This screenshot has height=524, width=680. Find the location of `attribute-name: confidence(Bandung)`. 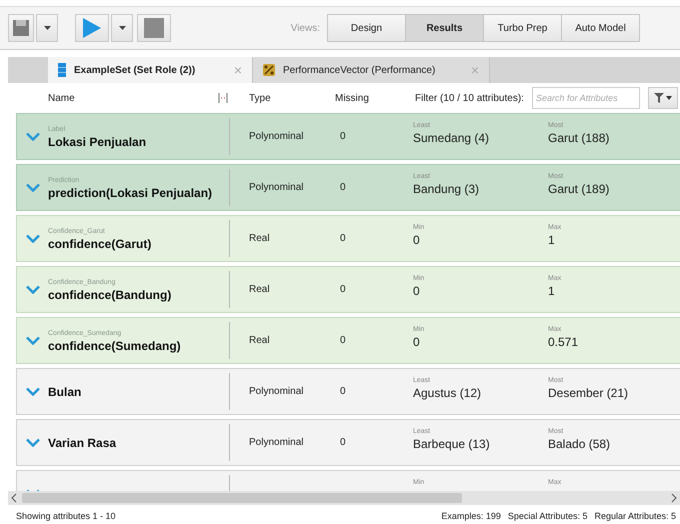

attribute-name: confidence(Bandung) is located at coordinates (110, 295).